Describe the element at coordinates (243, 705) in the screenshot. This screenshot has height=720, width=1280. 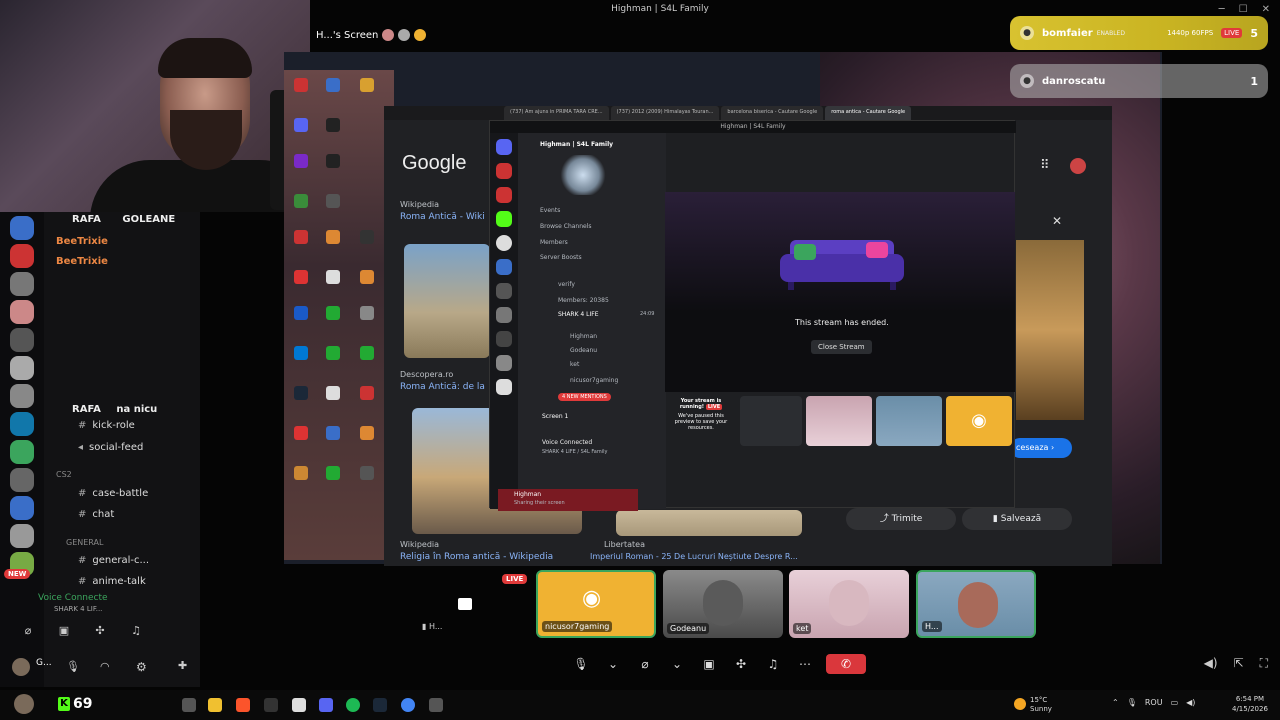
I see `brave-icon` at that location.